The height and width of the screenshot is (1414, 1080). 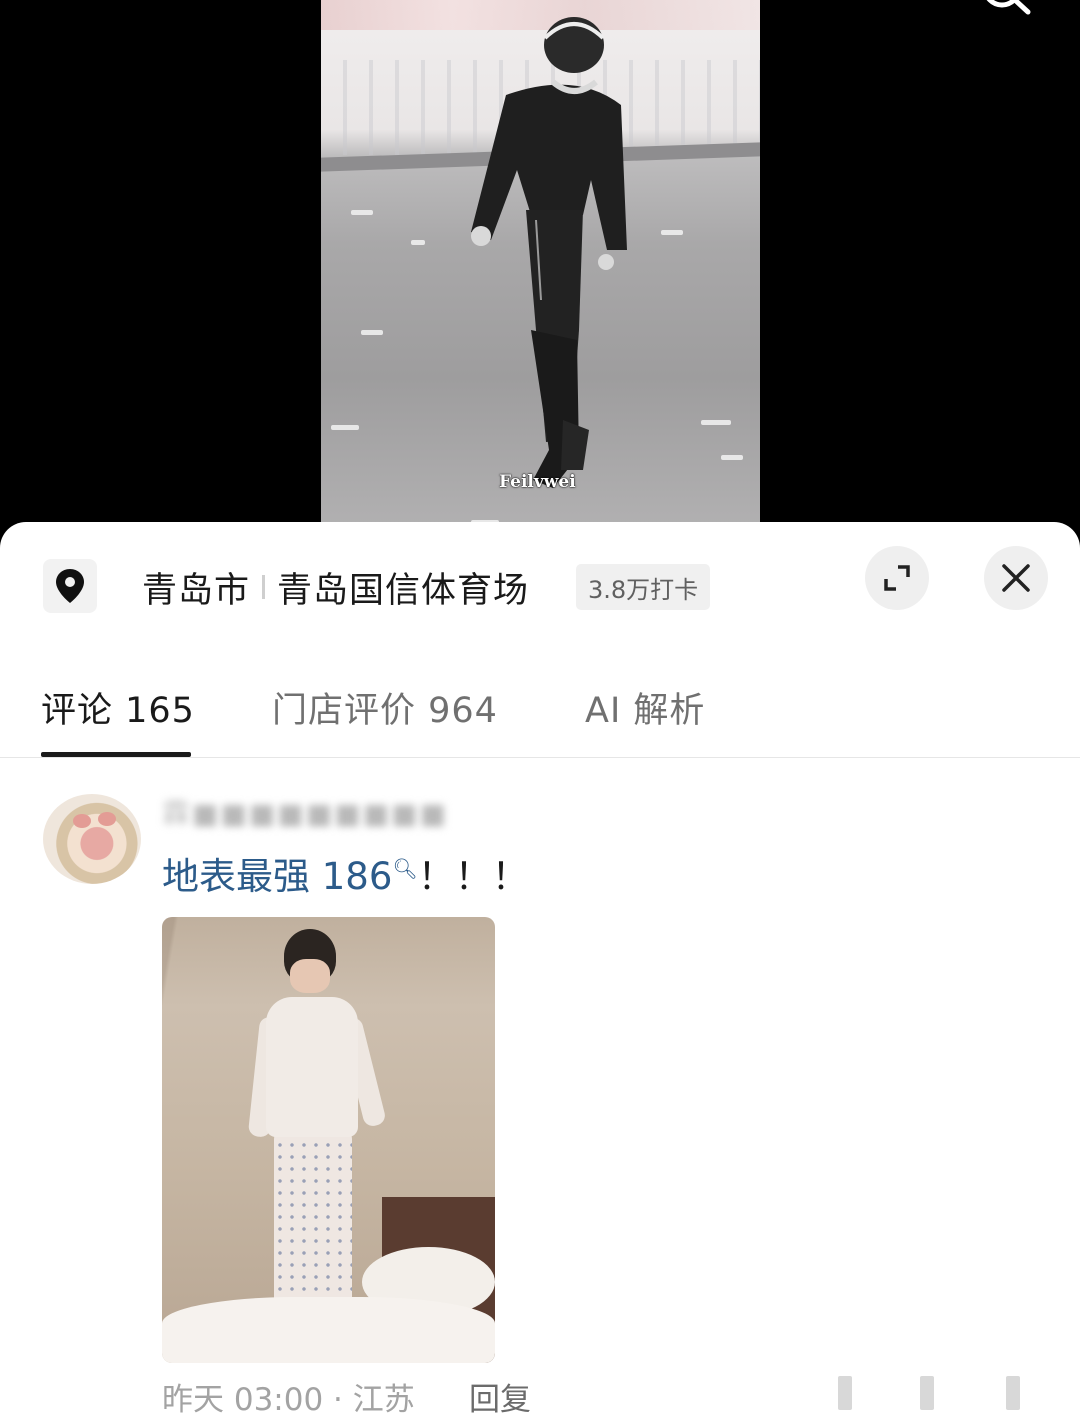 I want to click on expand-button, so click(x=897, y=578).